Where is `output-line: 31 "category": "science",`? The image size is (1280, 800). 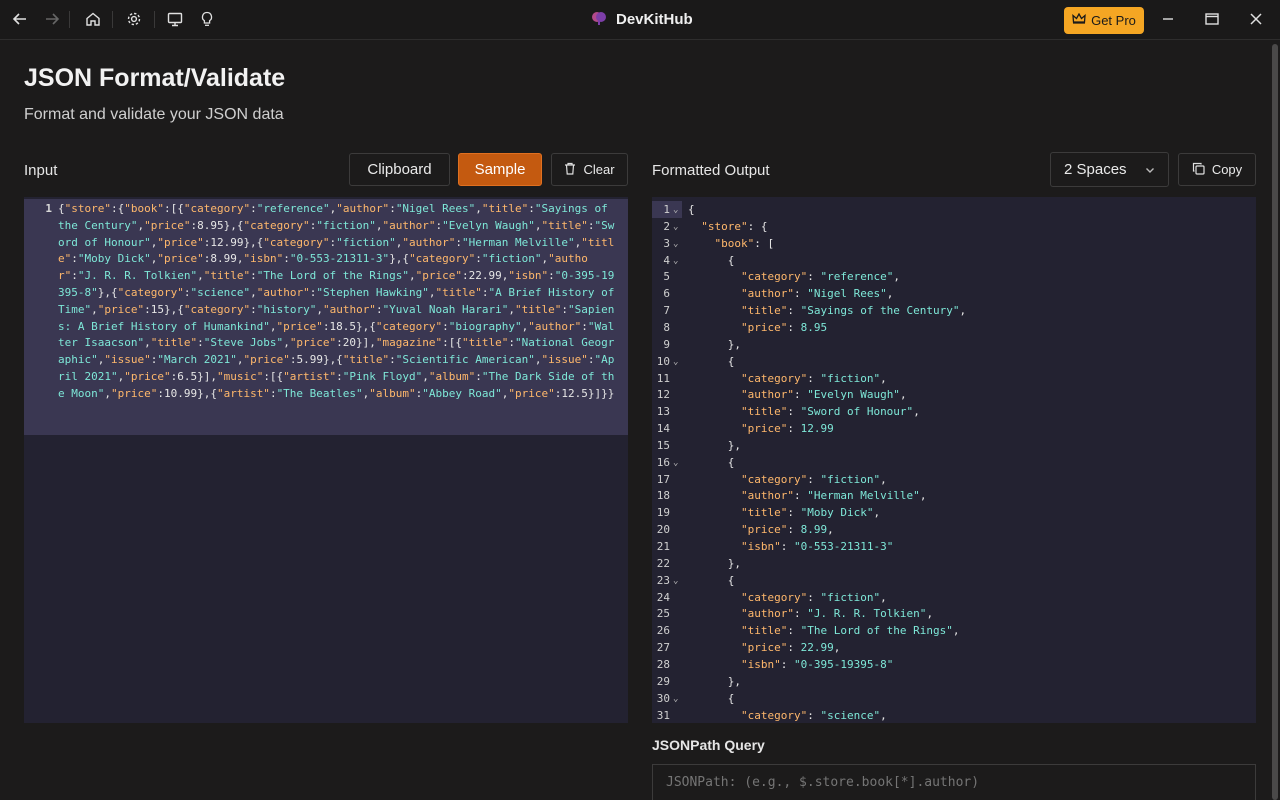
output-line: 31 "category": "science", is located at coordinates (954, 715).